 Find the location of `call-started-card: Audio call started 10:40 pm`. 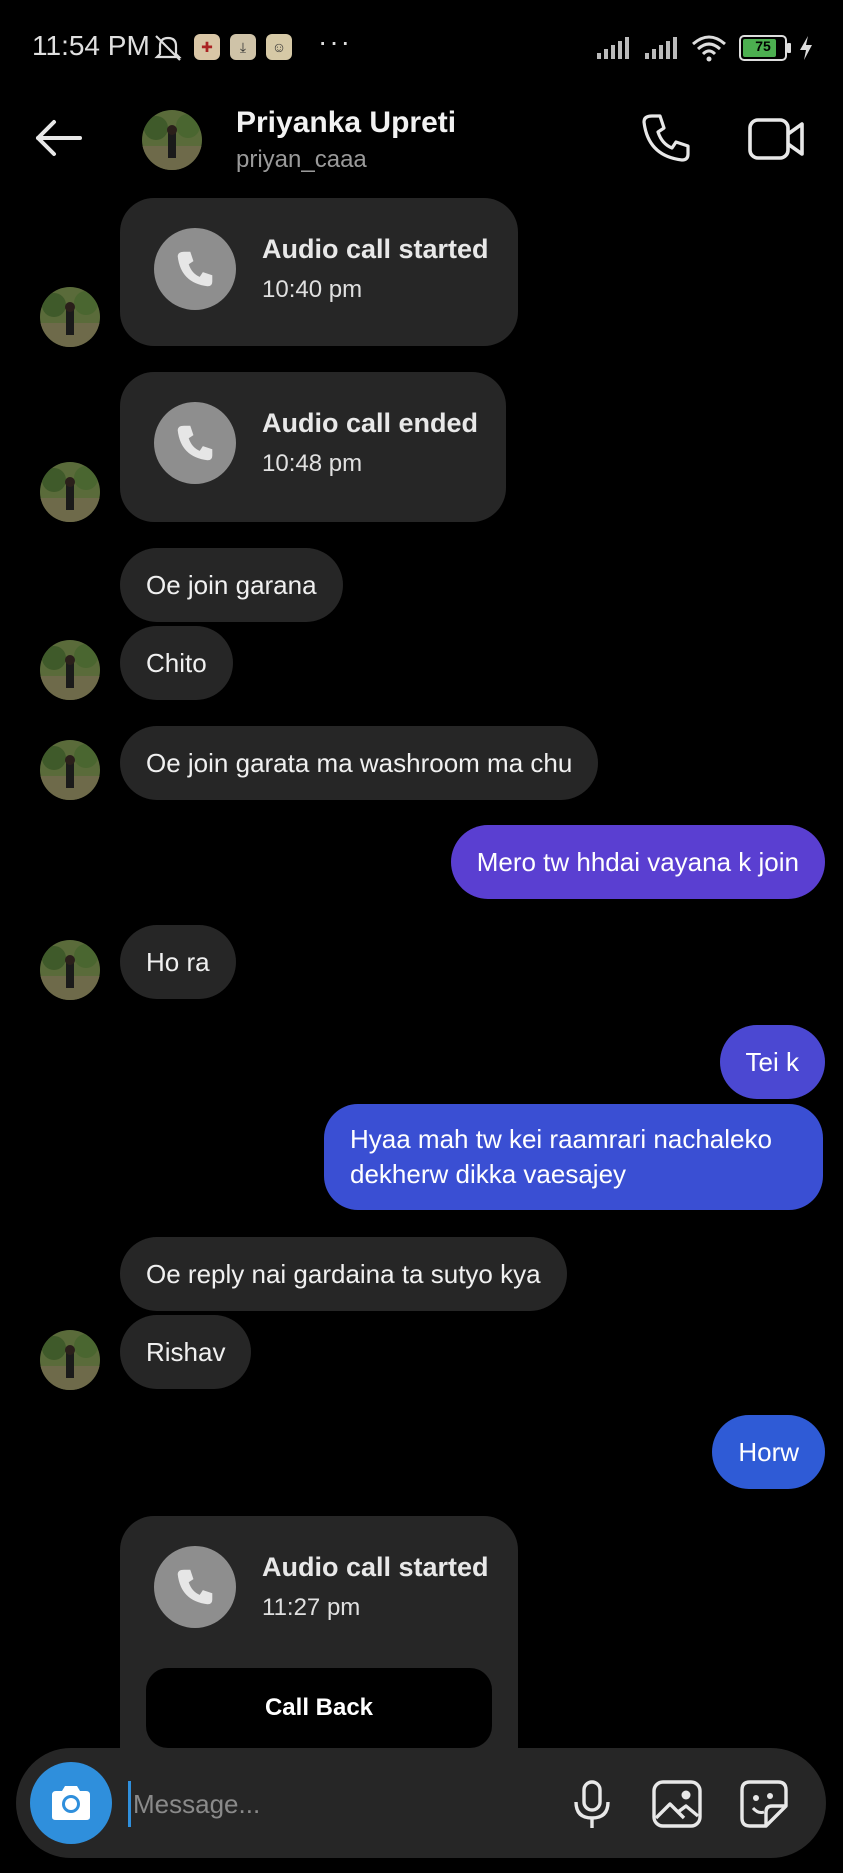

call-started-card: Audio call started 10:40 pm is located at coordinates (319, 272).